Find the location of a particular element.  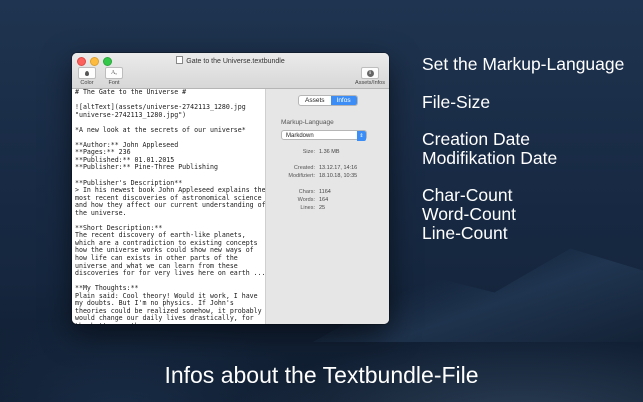

feature-creation-date: Creation Date is located at coordinates (476, 139).